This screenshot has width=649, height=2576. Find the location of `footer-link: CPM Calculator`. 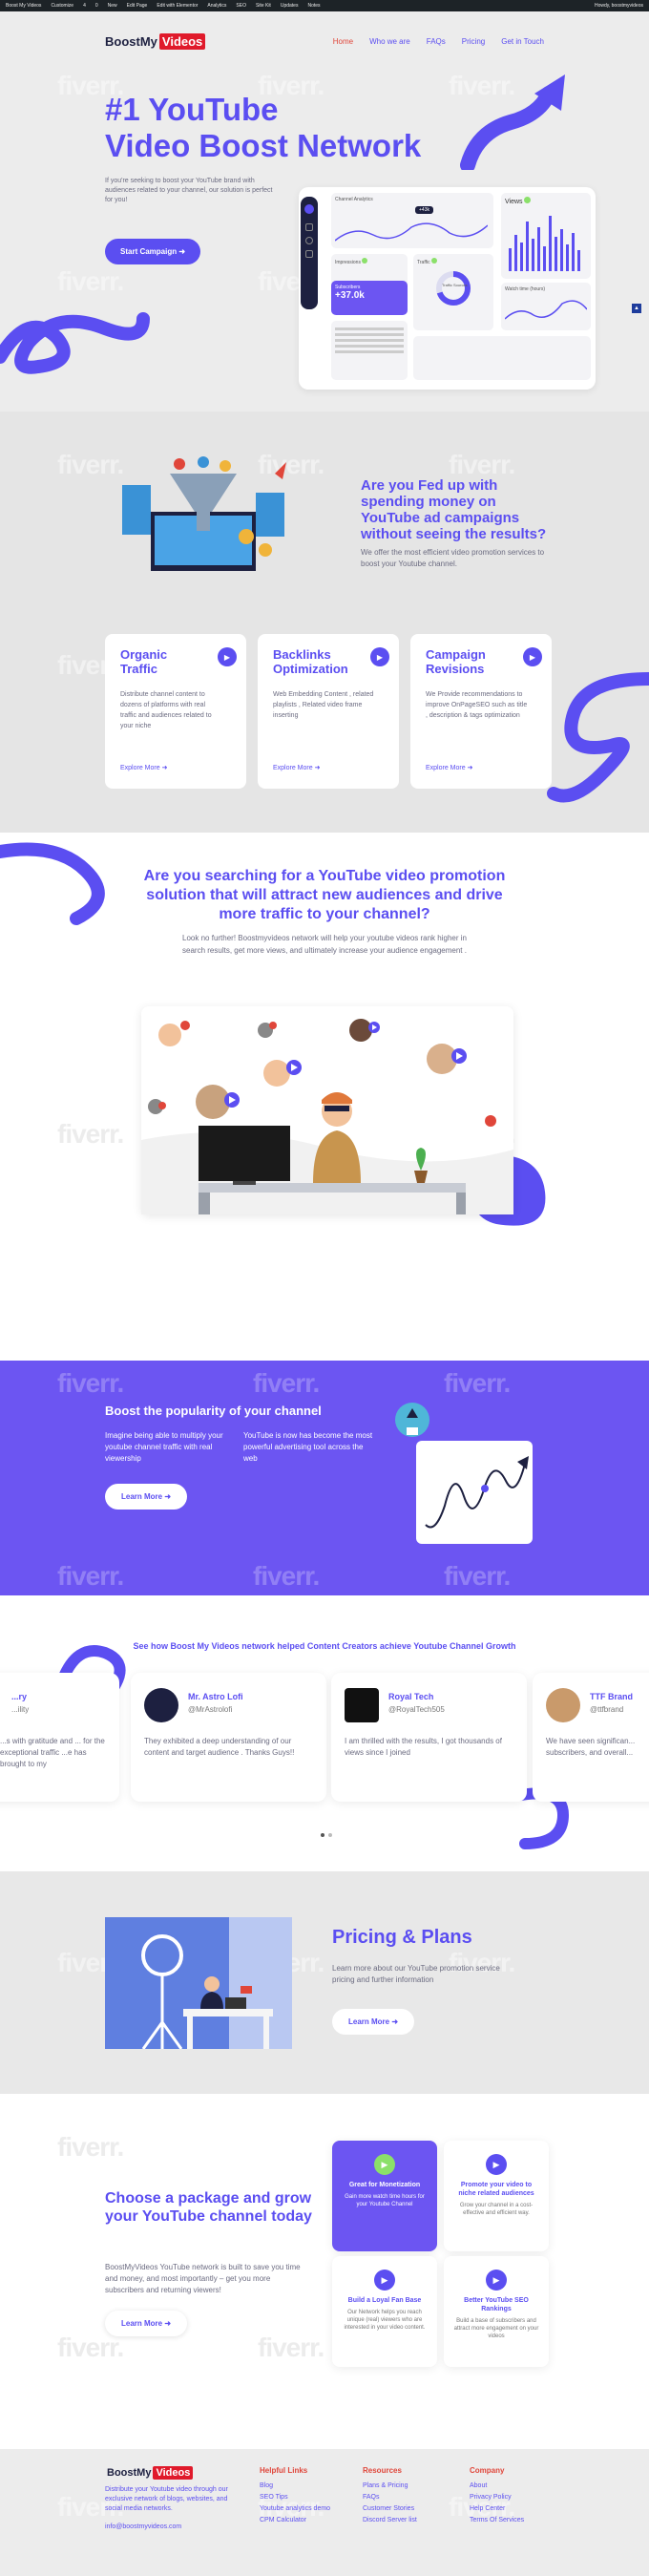

footer-link: CPM Calculator is located at coordinates (295, 2520).